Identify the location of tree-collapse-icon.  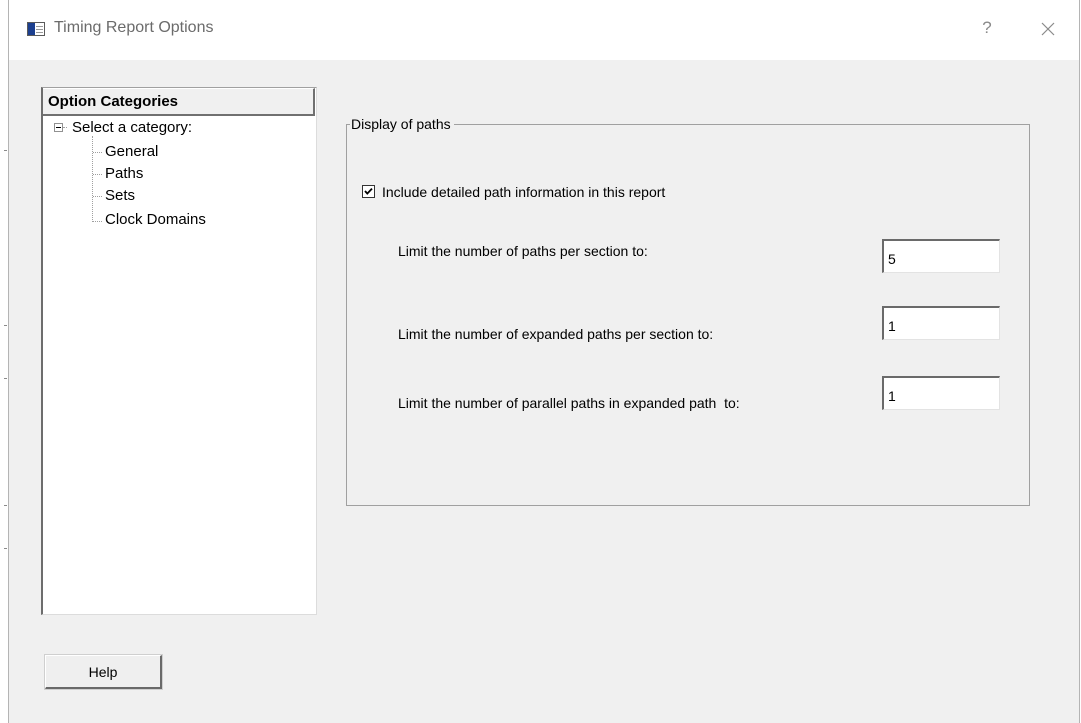
(58, 127).